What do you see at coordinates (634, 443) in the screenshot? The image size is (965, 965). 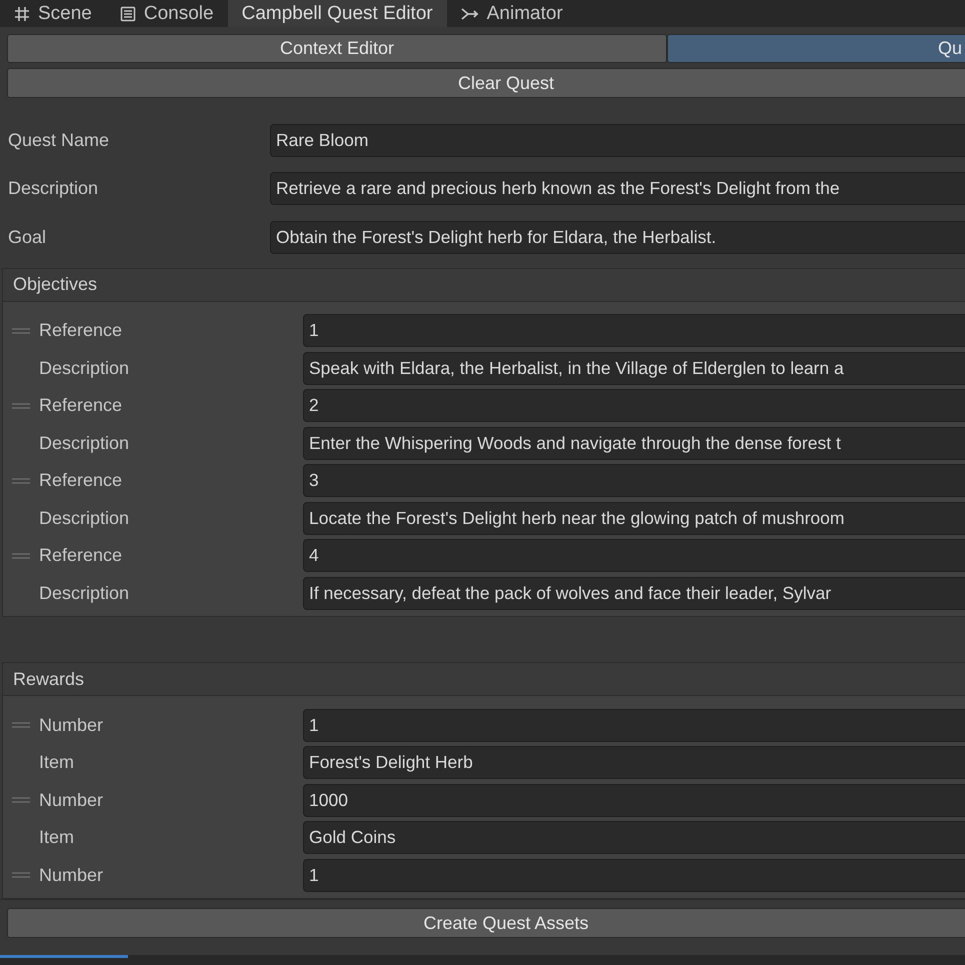 I see `input-field: Enter the Whispering Woods and navigate through the dense forest t` at bounding box center [634, 443].